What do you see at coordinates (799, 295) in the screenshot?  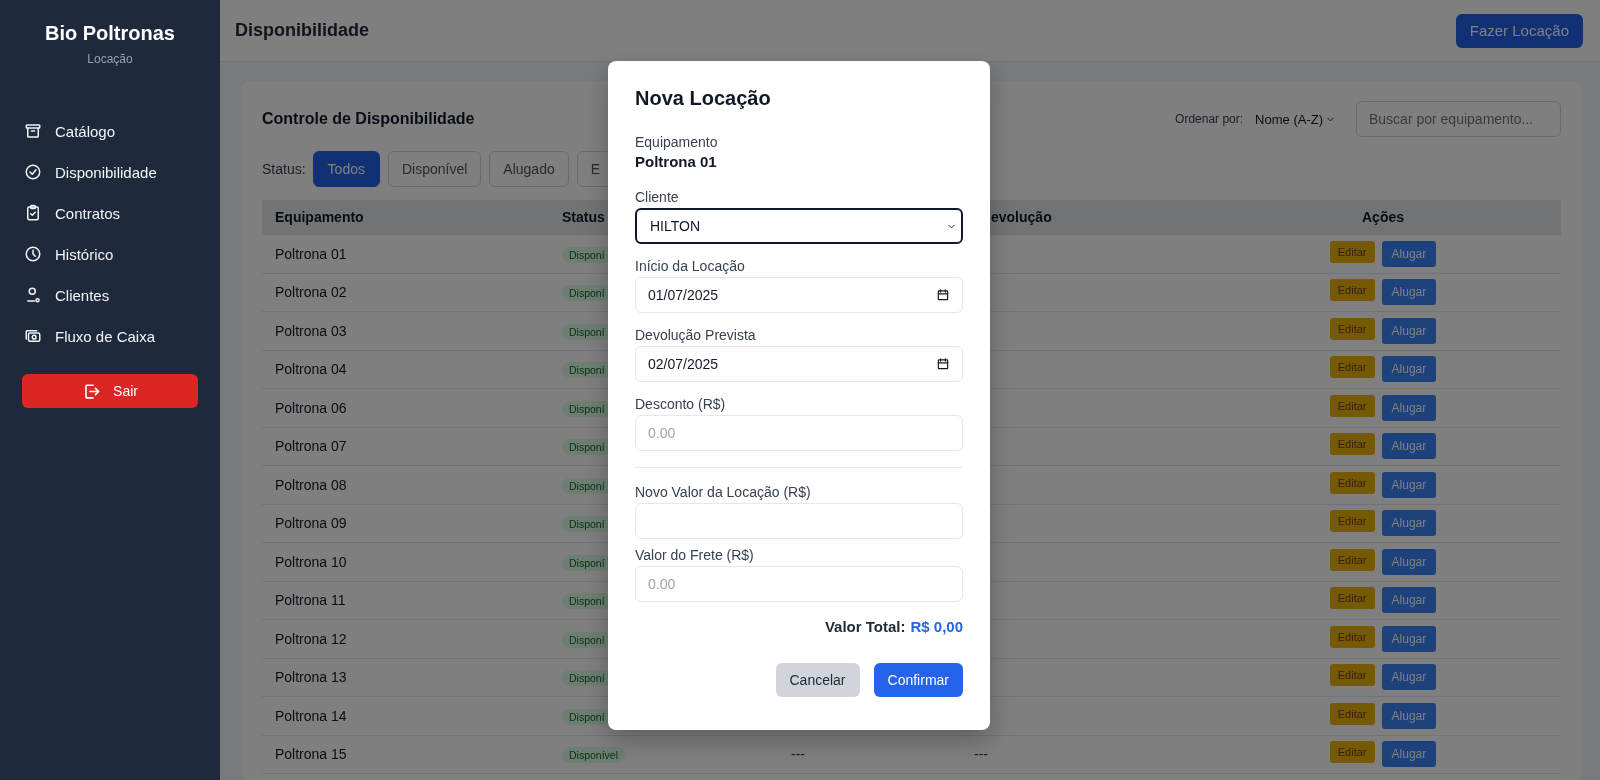 I see `date-field: 01/07/2025` at bounding box center [799, 295].